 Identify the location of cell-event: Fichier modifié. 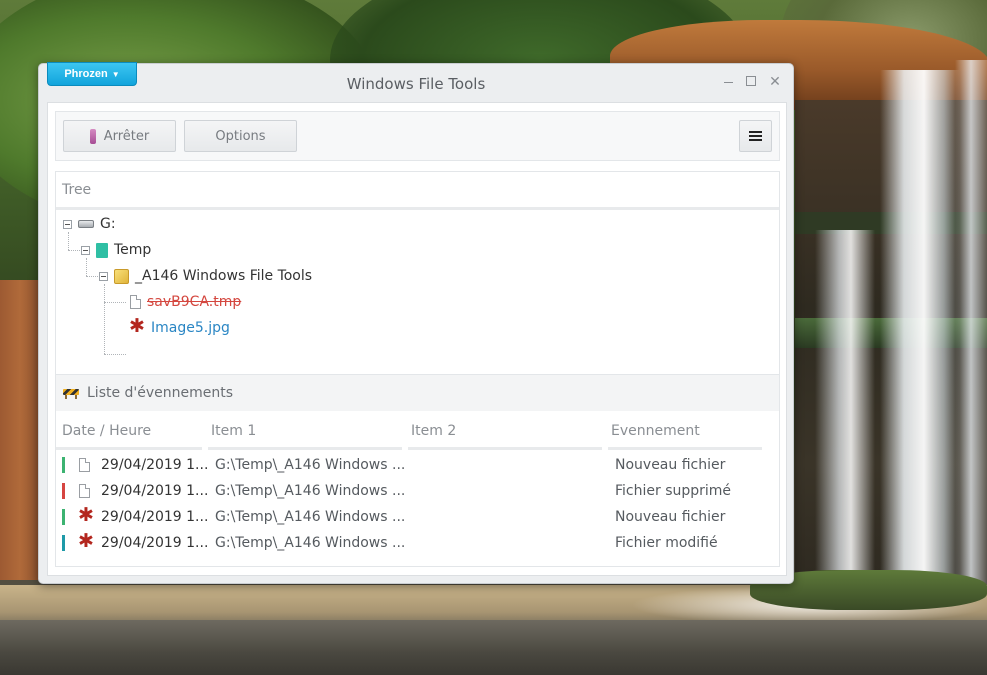
(666, 543).